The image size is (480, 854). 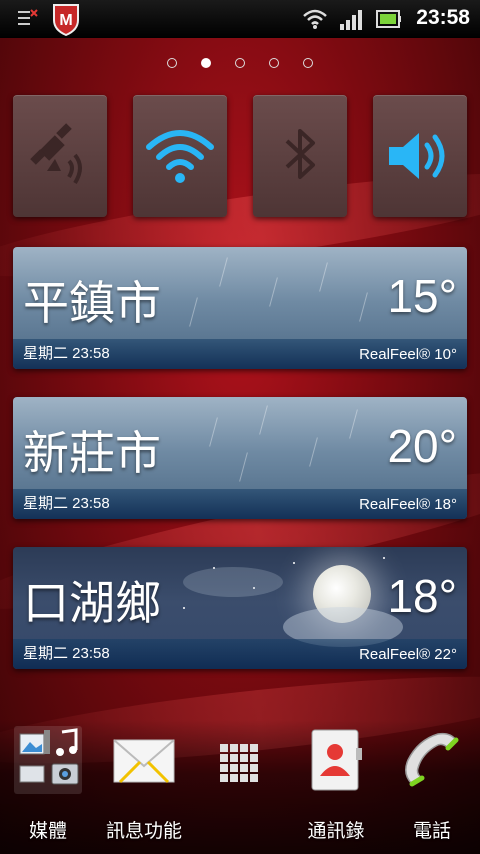 I want to click on dock-item-label: 電話, so click(x=431, y=831).